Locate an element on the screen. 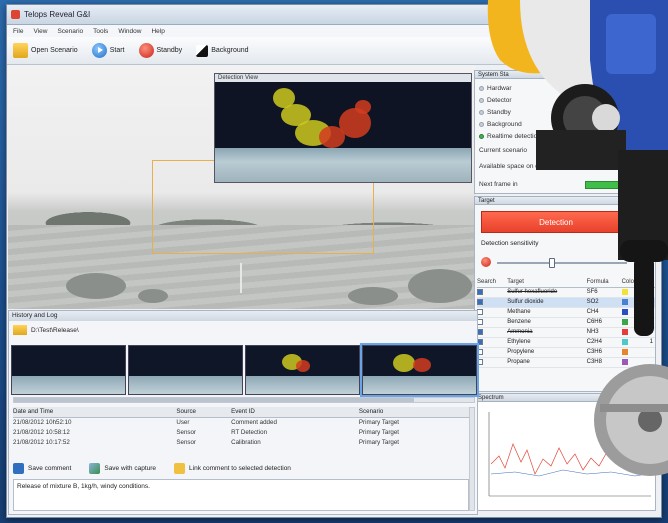 The height and width of the screenshot is (523, 668). menu-tools: Tools is located at coordinates (100, 31).